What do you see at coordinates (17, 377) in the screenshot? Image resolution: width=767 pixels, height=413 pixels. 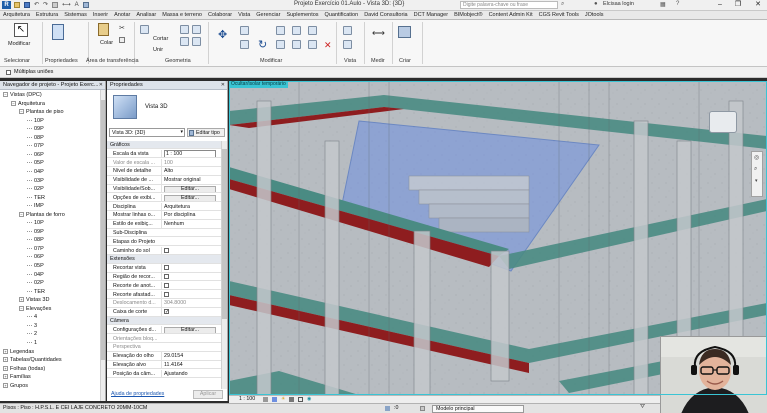 I see `tree-item: + Famílias` at bounding box center [17, 377].